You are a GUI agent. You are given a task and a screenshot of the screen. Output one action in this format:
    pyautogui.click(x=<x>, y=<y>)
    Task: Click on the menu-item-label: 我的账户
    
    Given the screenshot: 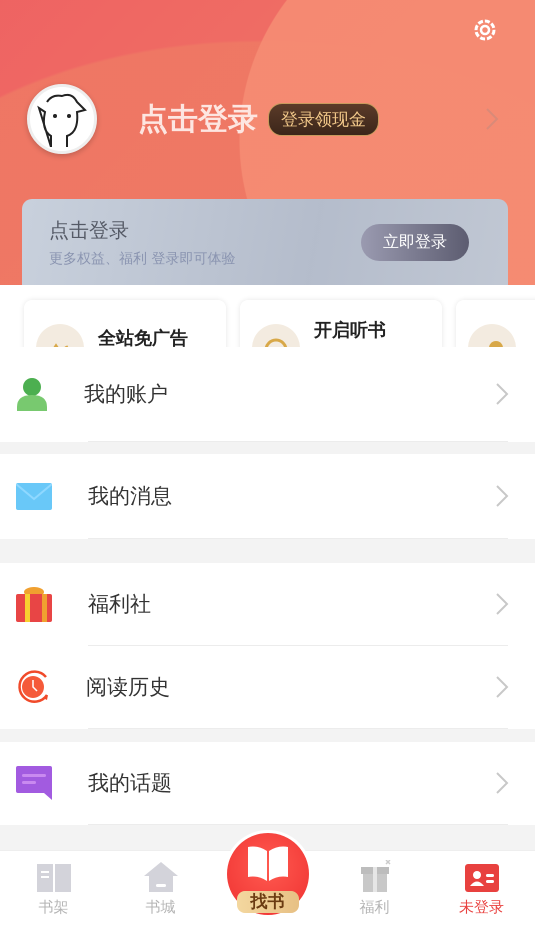 What is the action you would take?
    pyautogui.click(x=126, y=394)
    